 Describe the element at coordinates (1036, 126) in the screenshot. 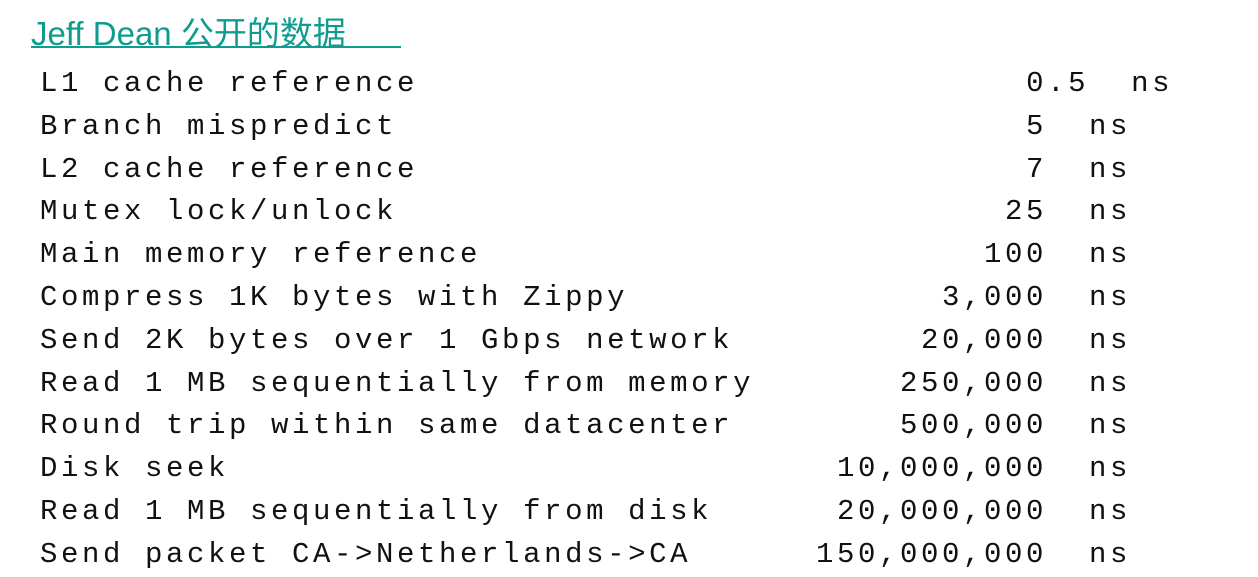

I see `latency-number: 5` at that location.